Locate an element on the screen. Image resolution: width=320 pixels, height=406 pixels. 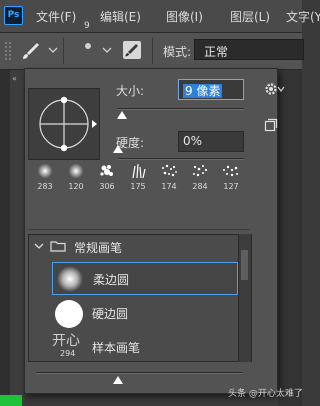
recent-brush: 284 is located at coordinates (200, 177).